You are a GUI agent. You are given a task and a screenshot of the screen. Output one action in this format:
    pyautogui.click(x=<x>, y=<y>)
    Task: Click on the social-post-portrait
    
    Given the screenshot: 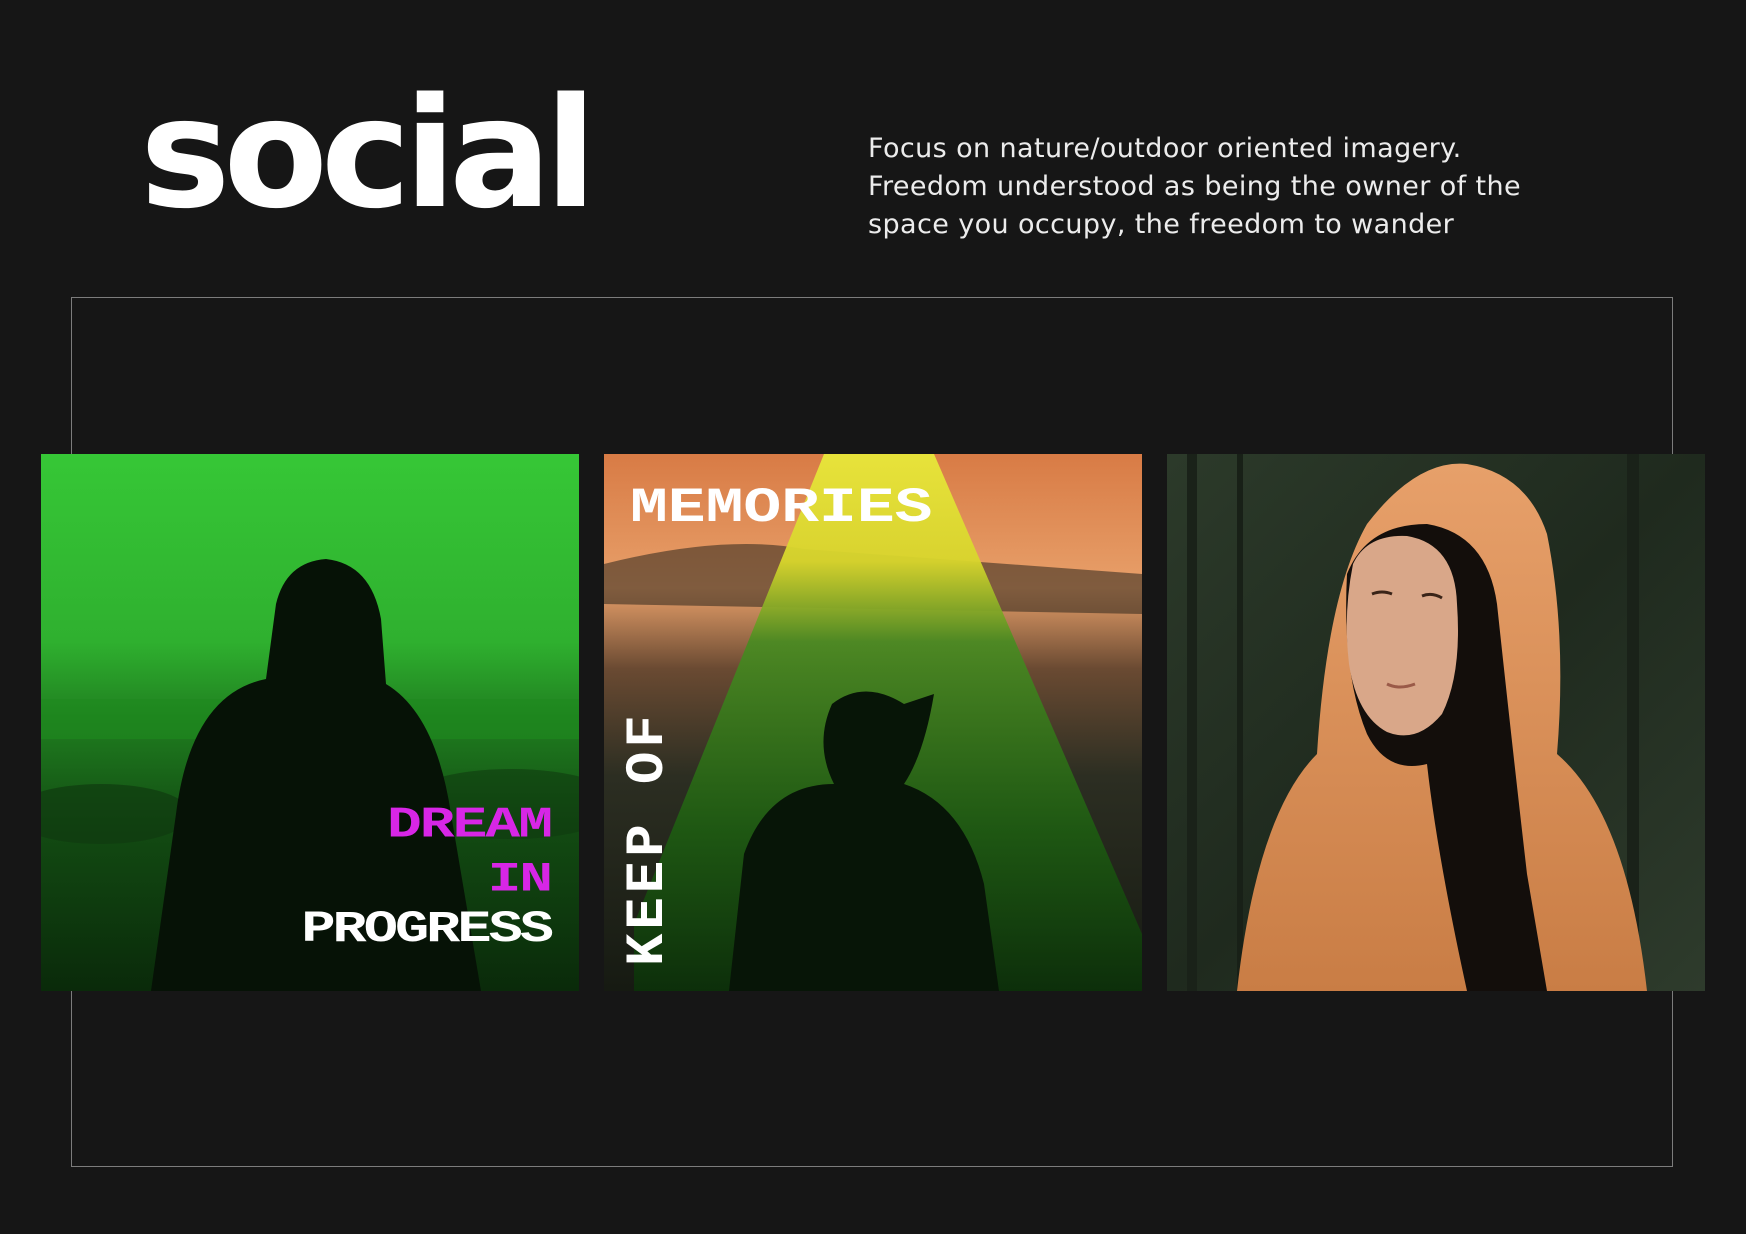 What is the action you would take?
    pyautogui.click(x=1436, y=722)
    